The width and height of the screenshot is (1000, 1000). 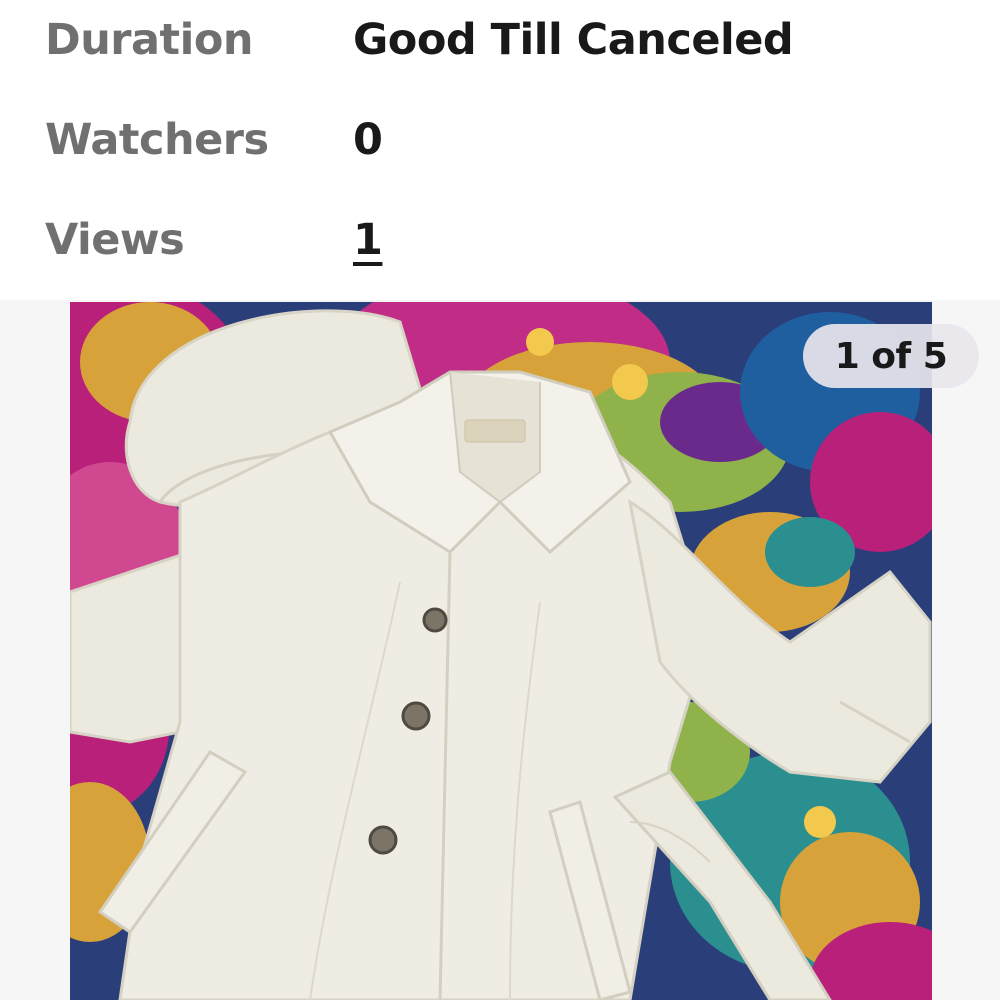 What do you see at coordinates (495, 240) in the screenshot?
I see `detail-row-views: Views 1` at bounding box center [495, 240].